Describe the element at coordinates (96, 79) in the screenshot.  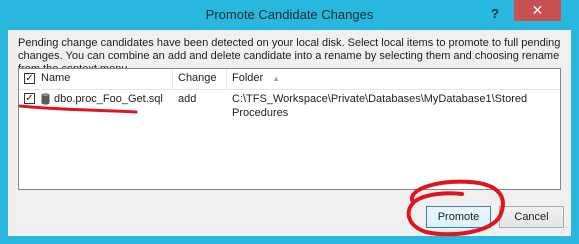
I see `column-header-name: ✓ Name` at that location.